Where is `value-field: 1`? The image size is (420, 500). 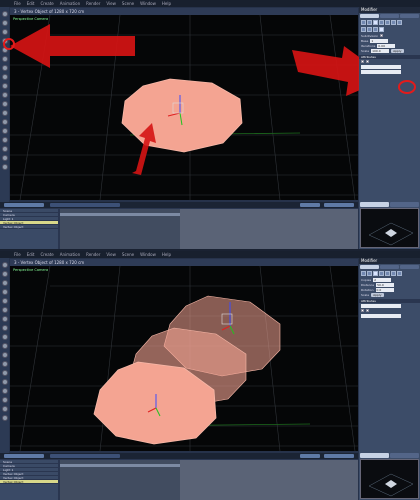 value-field: 1 is located at coordinates (379, 40).